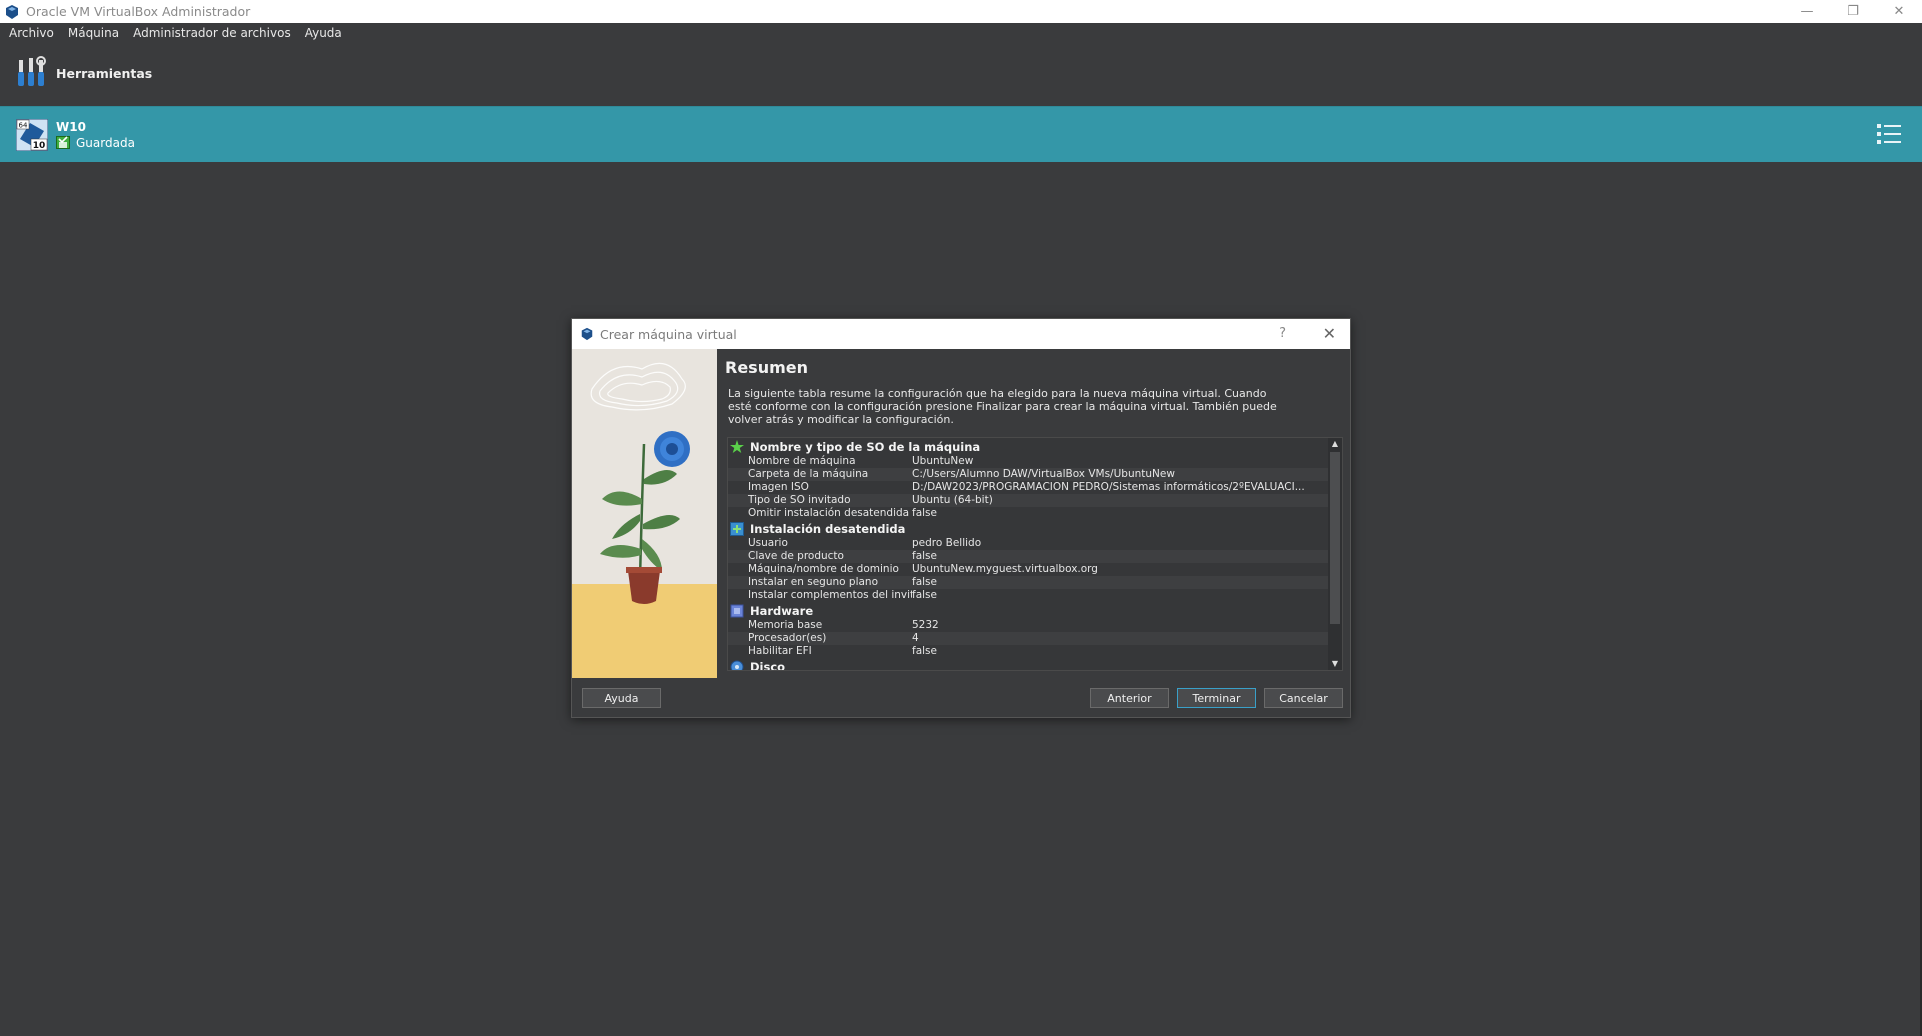 The image size is (1922, 1036). What do you see at coordinates (1335, 664) in the screenshot?
I see `scroll-down-arrow-icon: ▼` at bounding box center [1335, 664].